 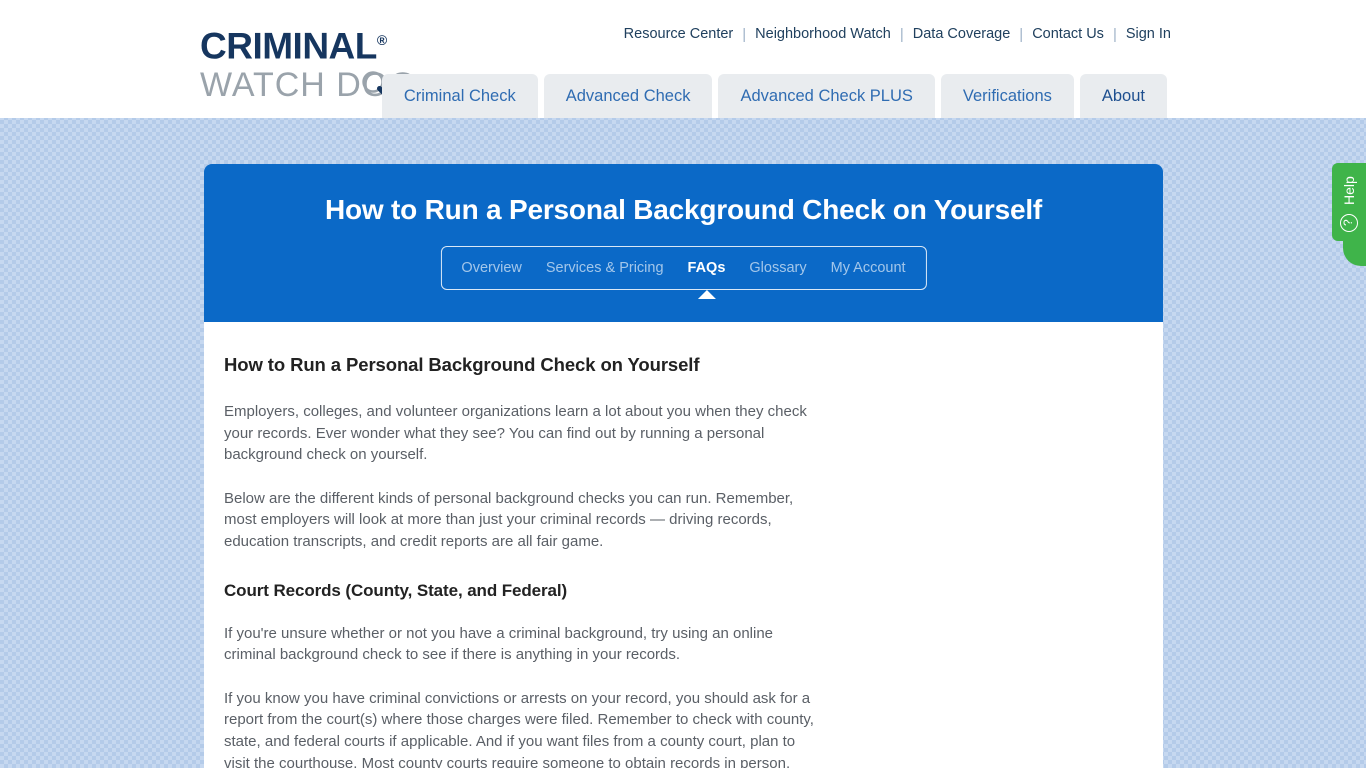 I want to click on utility-link-sign-in: Sign In, so click(x=1144, y=34).